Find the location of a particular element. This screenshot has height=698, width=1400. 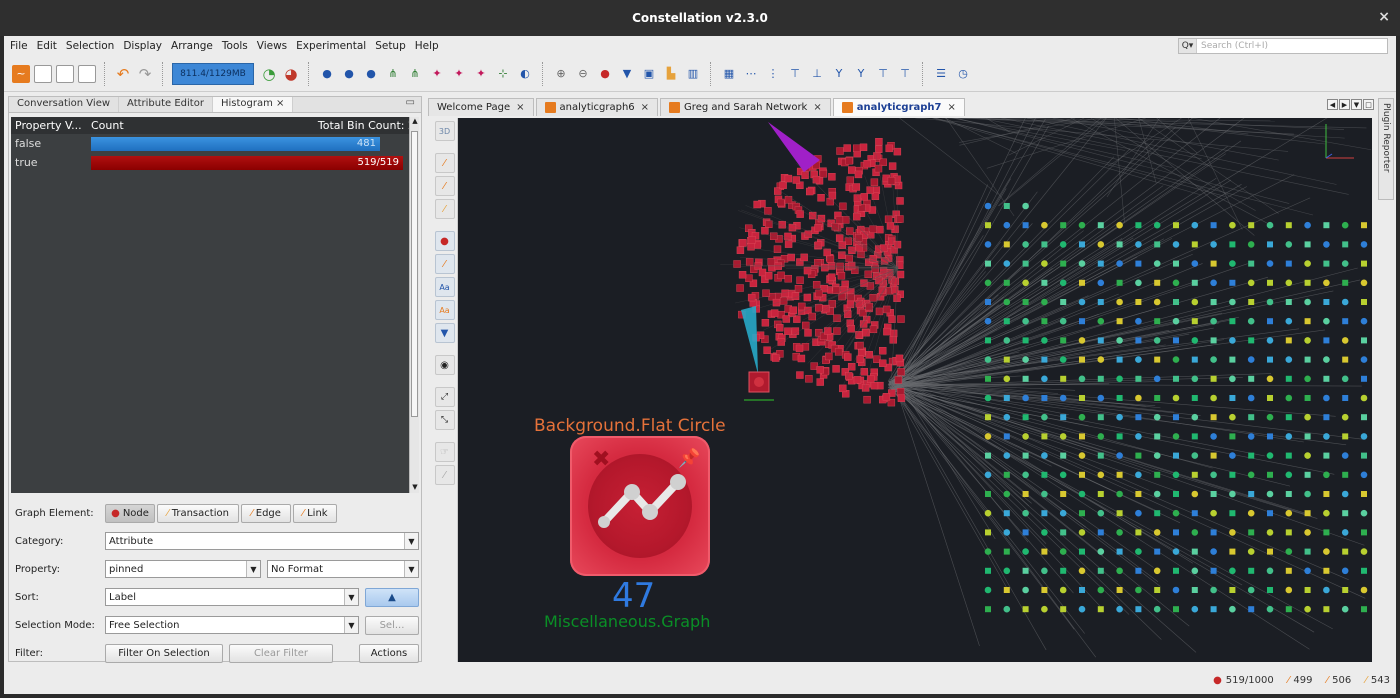

bar-chart-icon: ▥ is located at coordinates (693, 74).